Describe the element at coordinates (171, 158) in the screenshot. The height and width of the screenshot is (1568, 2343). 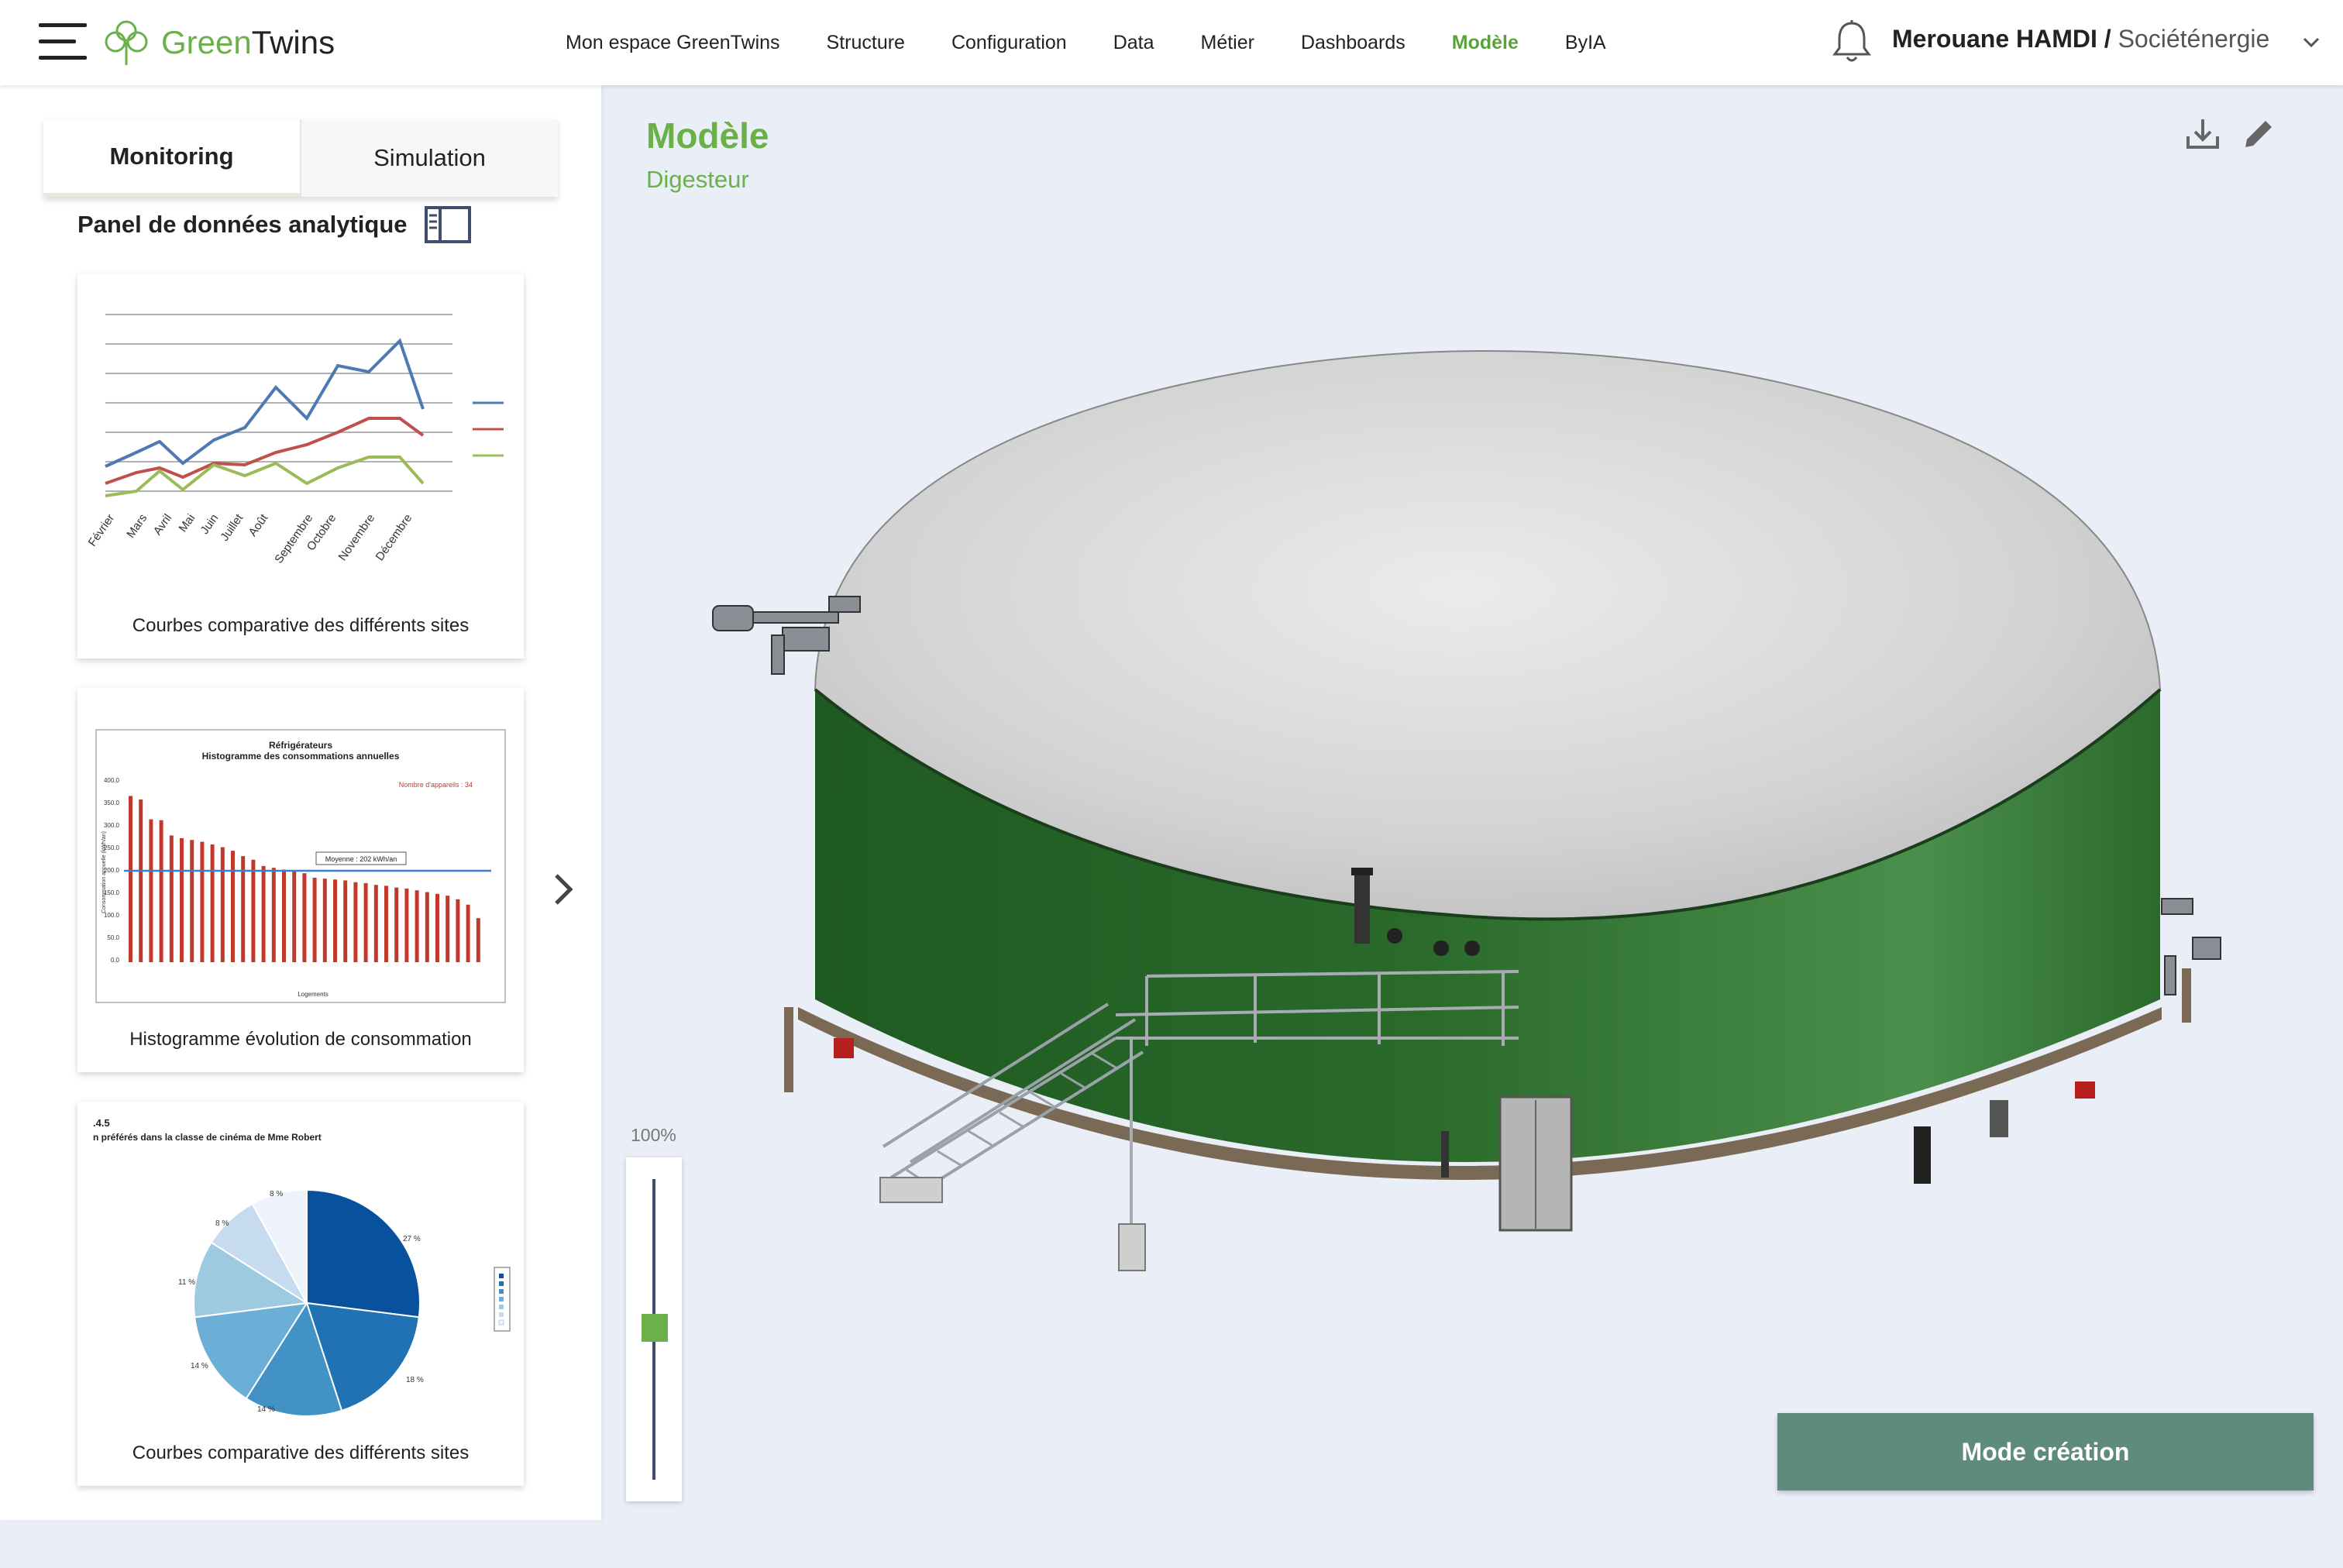
I see `tab-monitoring: Monitoring` at that location.